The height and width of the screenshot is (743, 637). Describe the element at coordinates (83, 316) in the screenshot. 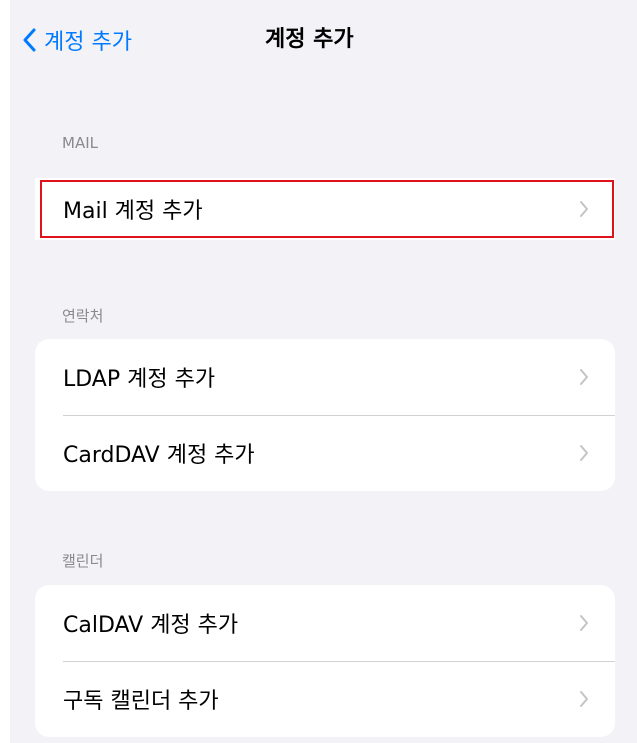

I see `section-header-contacts: 연락처` at that location.